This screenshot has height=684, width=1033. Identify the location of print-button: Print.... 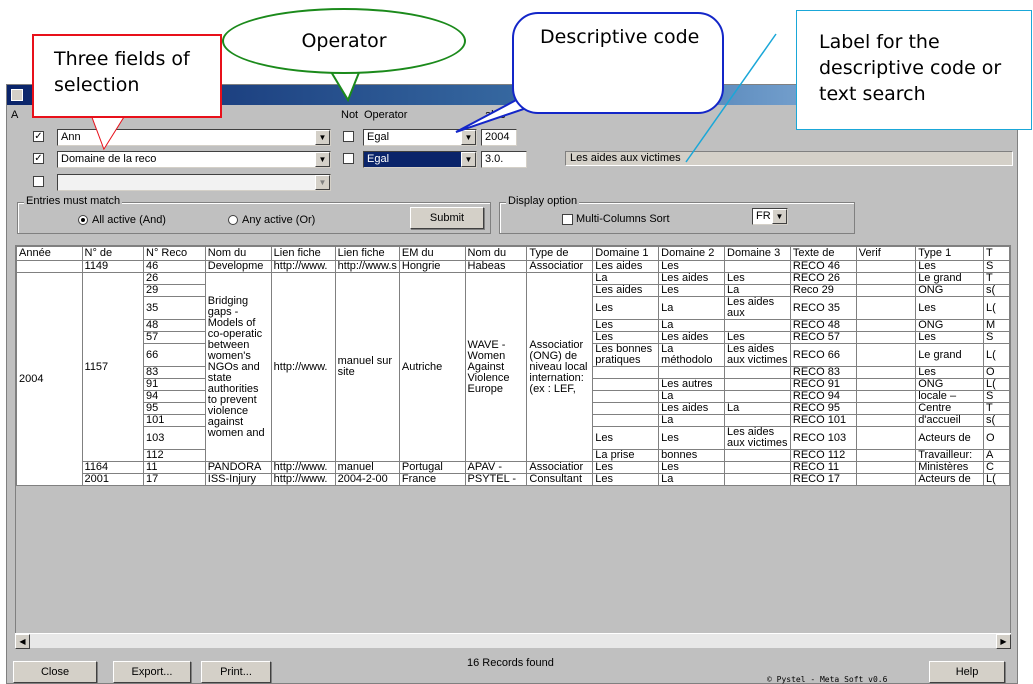
(236, 672).